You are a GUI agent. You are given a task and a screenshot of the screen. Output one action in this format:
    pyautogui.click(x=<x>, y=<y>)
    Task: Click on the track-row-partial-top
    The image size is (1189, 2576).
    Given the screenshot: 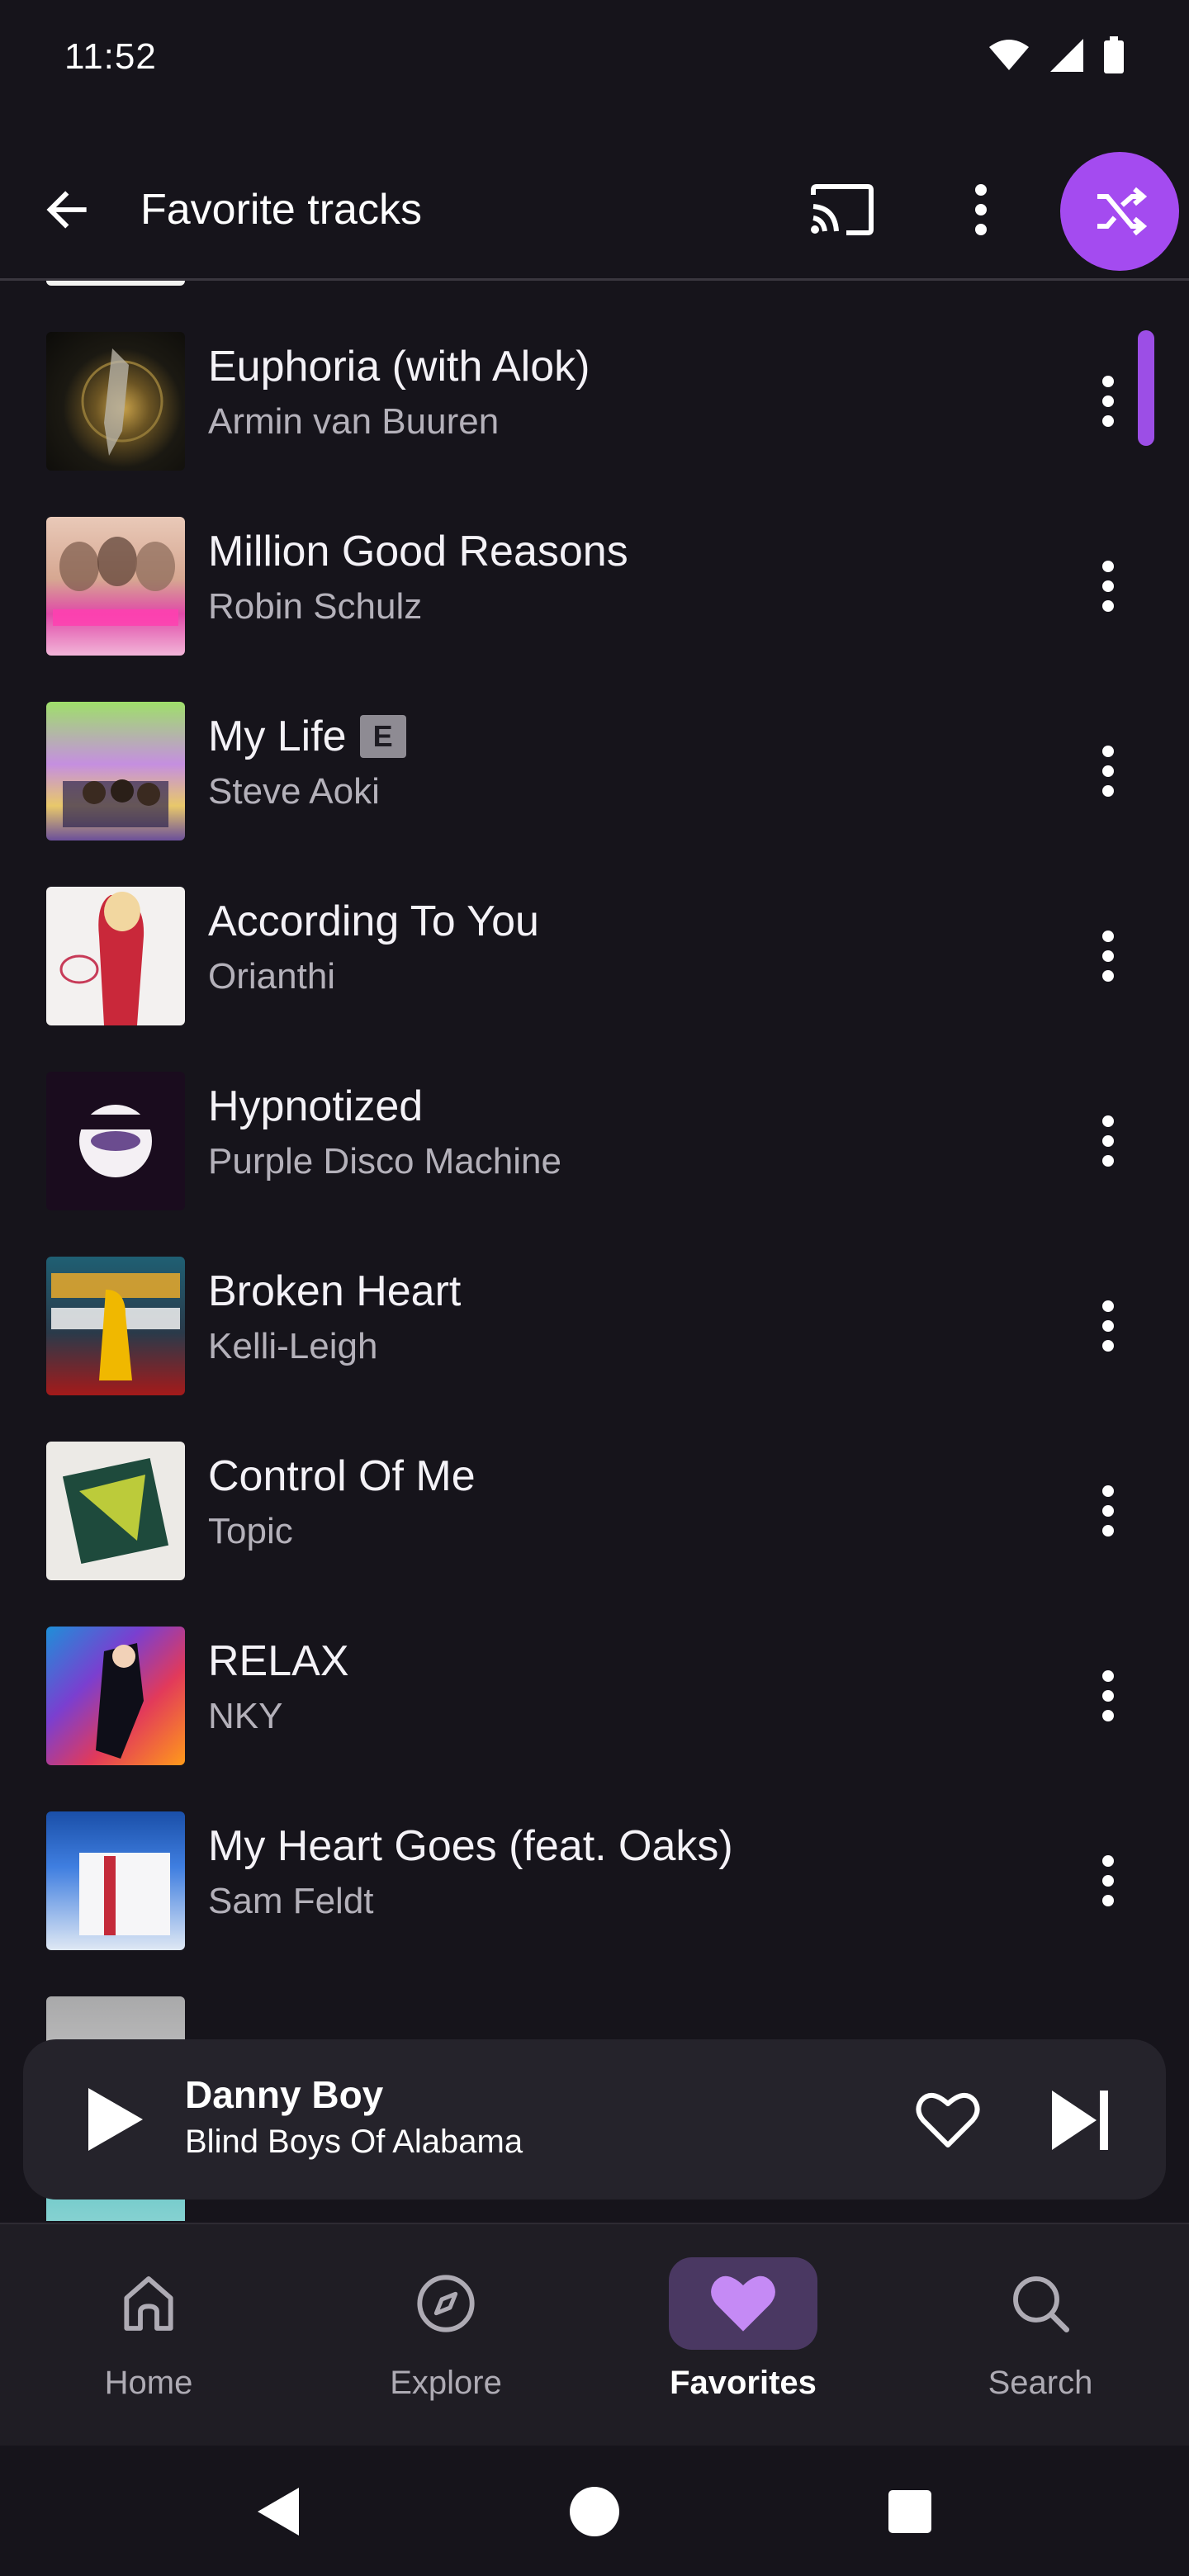 What is the action you would take?
    pyautogui.click(x=594, y=295)
    